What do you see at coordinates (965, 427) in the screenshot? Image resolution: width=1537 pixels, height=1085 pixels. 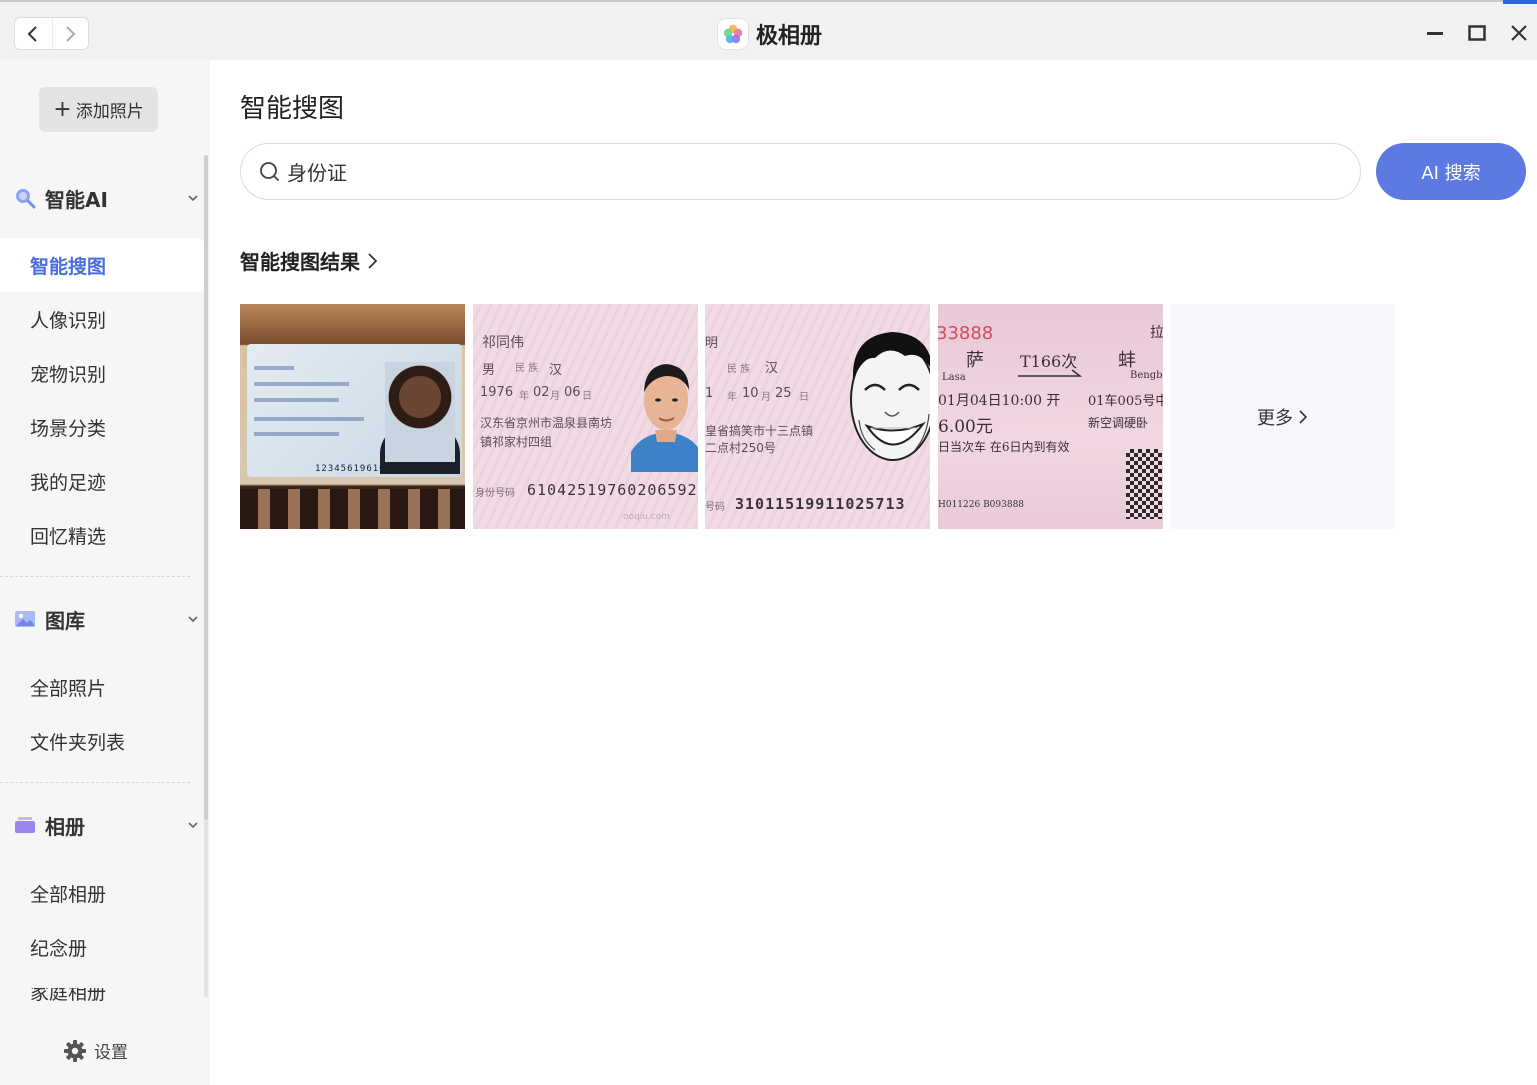 I see `ticket-price: 6.00元` at bounding box center [965, 427].